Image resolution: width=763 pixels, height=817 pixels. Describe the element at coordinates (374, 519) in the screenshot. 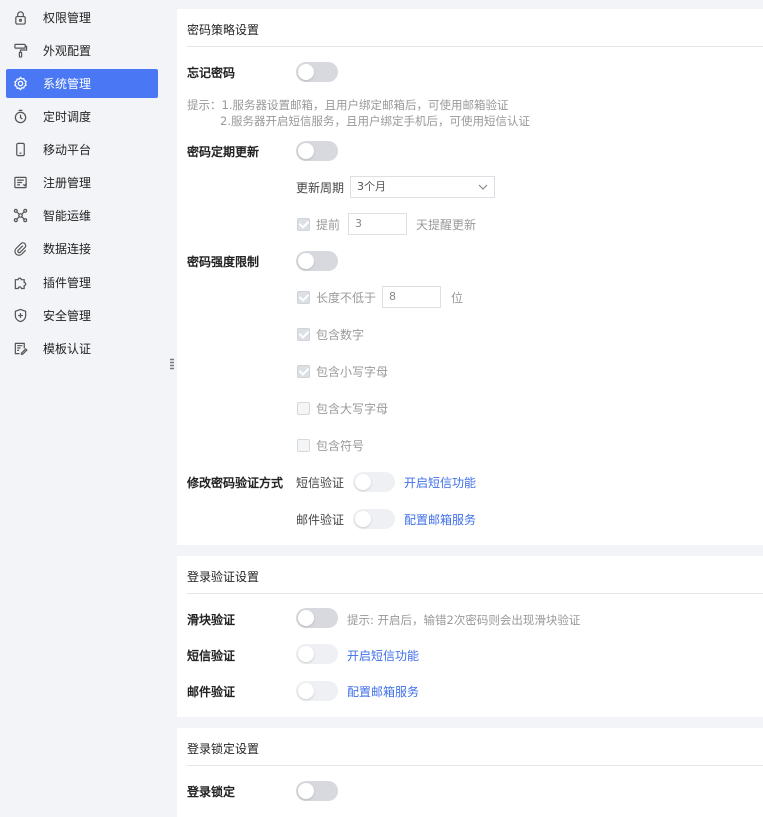

I see `modify-email-toggle` at that location.